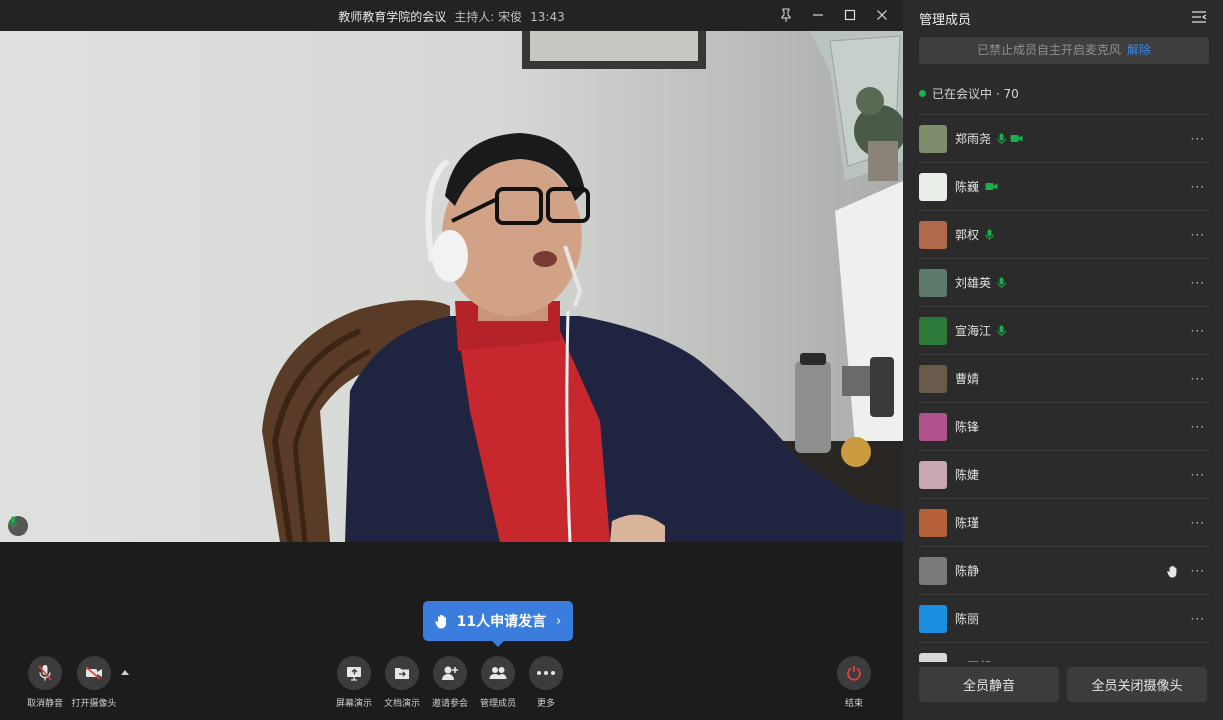 The height and width of the screenshot is (720, 1223). Describe the element at coordinates (440, 621) in the screenshot. I see `hand-icon` at that location.